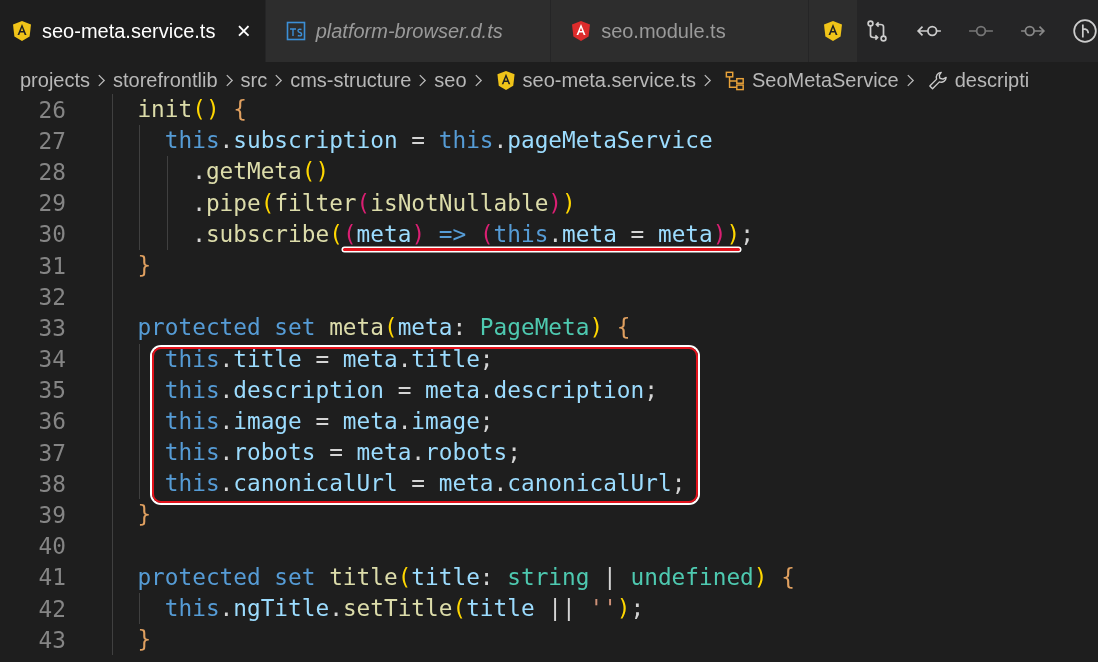 This screenshot has width=1098, height=662. What do you see at coordinates (51, 546) in the screenshot?
I see `line-number: 40` at bounding box center [51, 546].